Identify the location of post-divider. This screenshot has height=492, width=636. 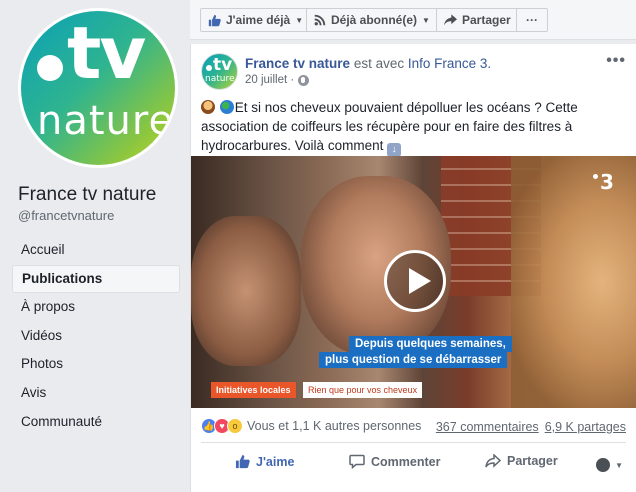
(413, 442).